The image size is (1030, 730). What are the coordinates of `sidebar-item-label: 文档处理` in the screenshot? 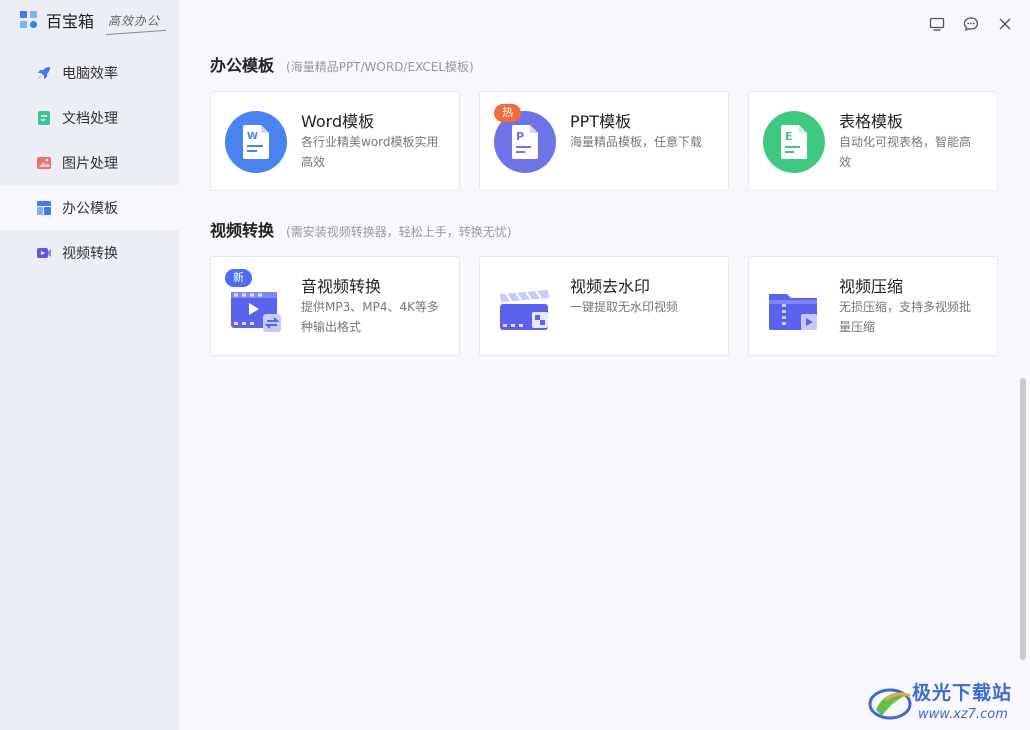 It's located at (90, 118).